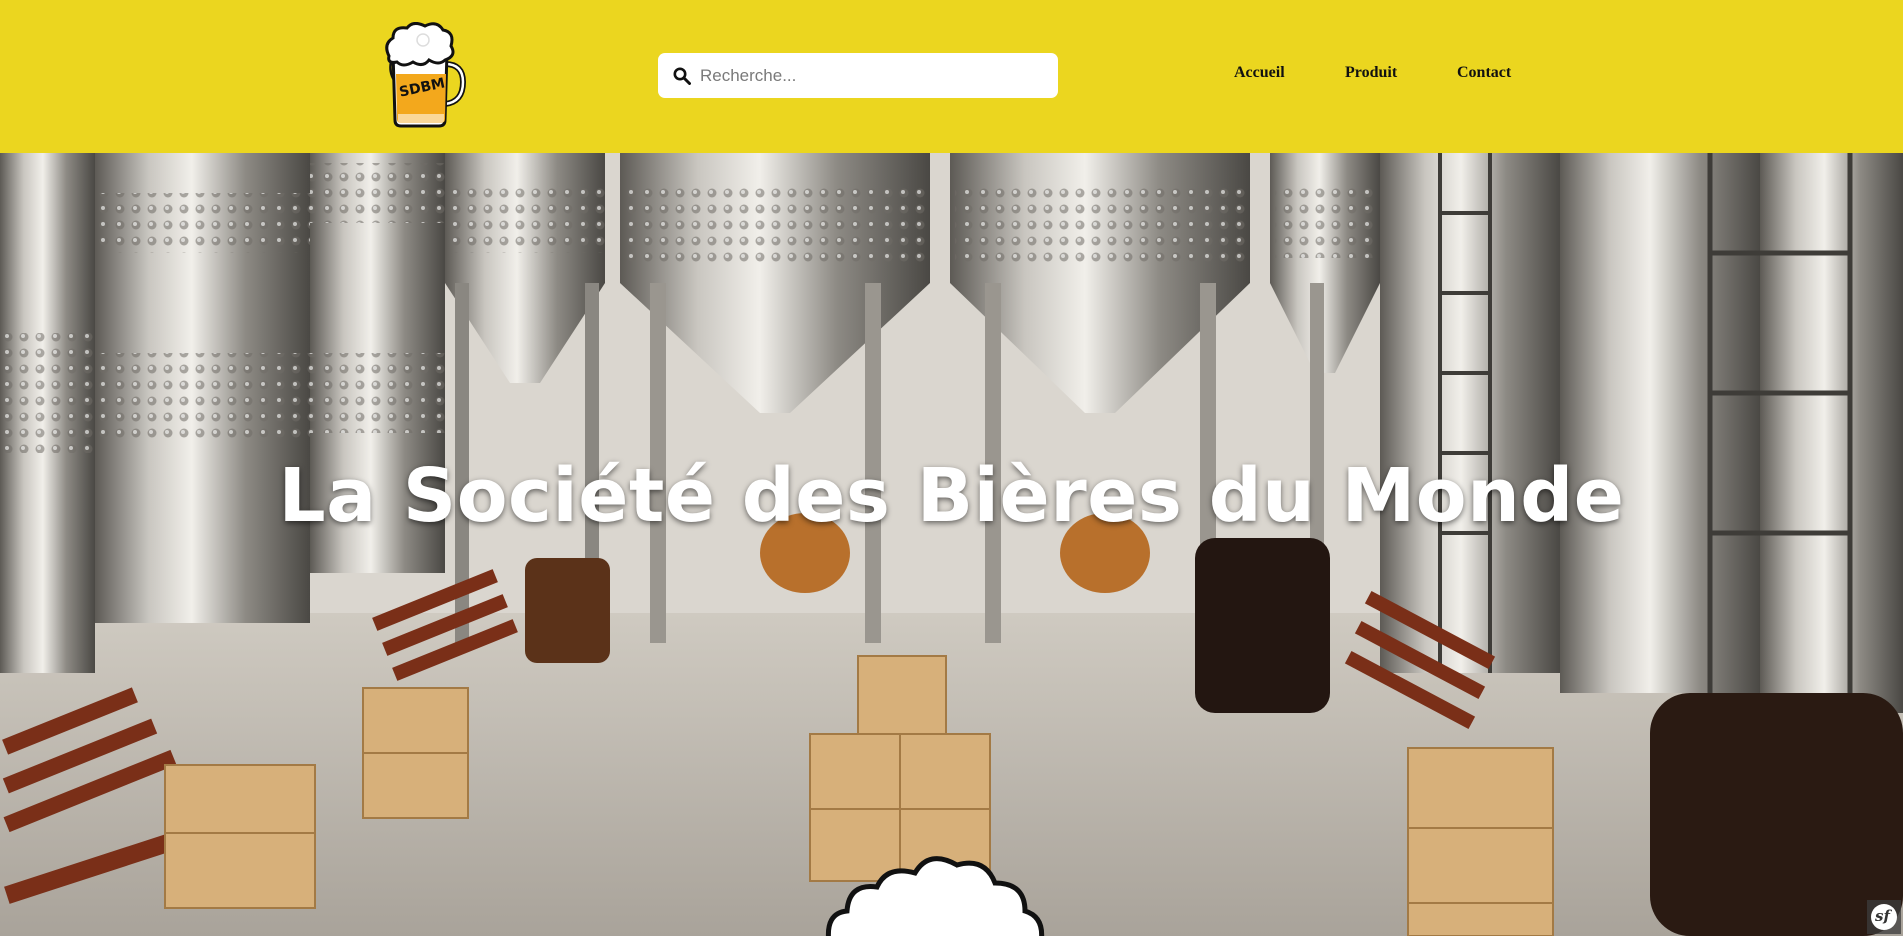 The image size is (1903, 936). I want to click on search-input, so click(879, 75).